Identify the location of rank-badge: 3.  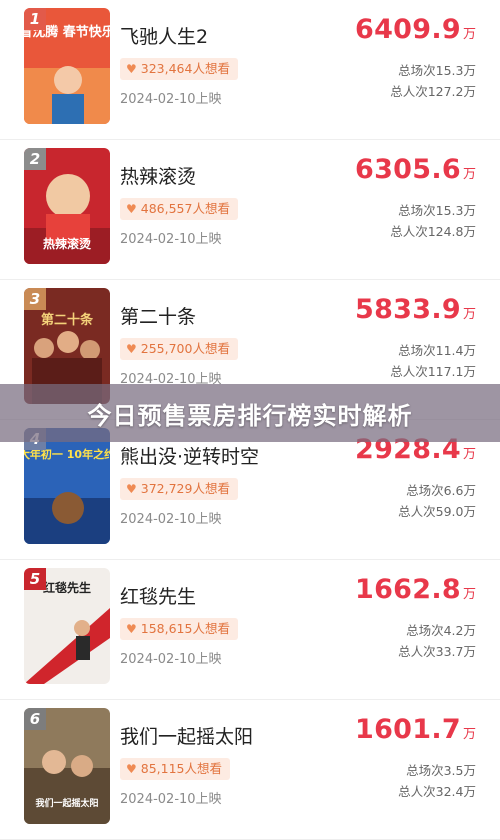
(35, 299).